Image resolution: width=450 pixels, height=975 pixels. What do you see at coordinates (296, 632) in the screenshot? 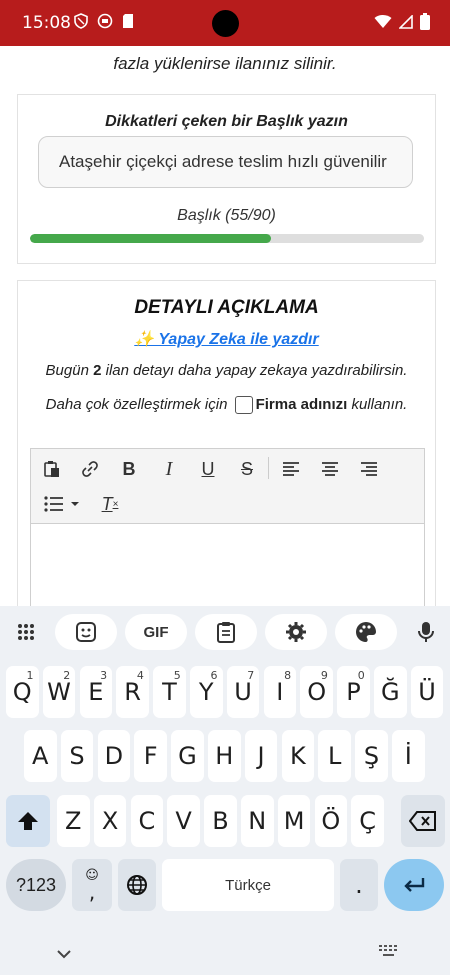
I see `settings-gear-icon` at bounding box center [296, 632].